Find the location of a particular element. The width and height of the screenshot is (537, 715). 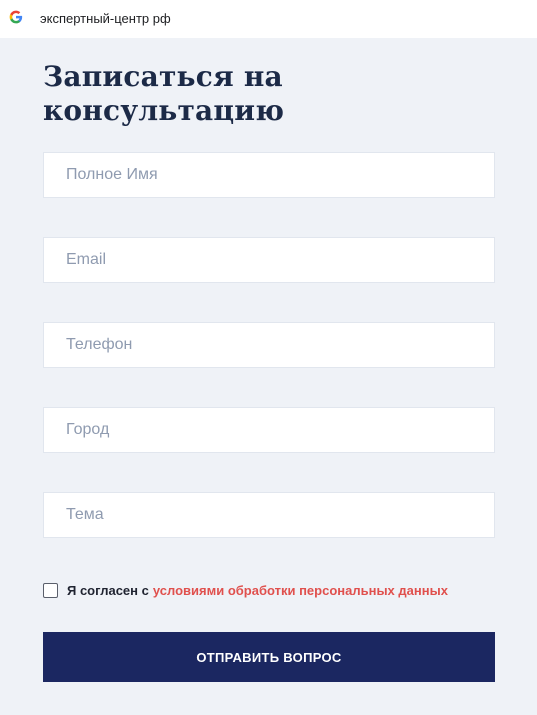

submit-button: ОТПРАВИТЬ ВОПРОС is located at coordinates (269, 657).